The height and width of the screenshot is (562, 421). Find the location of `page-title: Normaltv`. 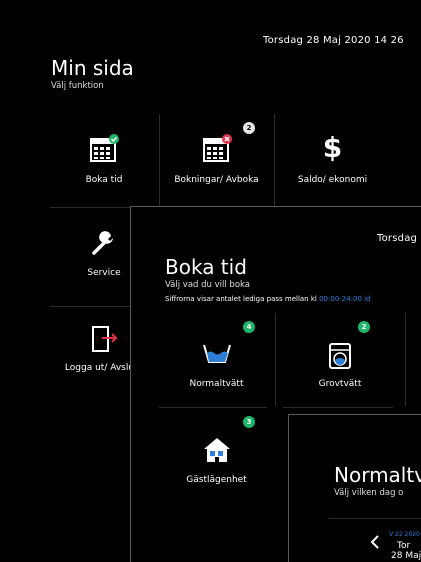

page-title: Normaltv is located at coordinates (377, 475).